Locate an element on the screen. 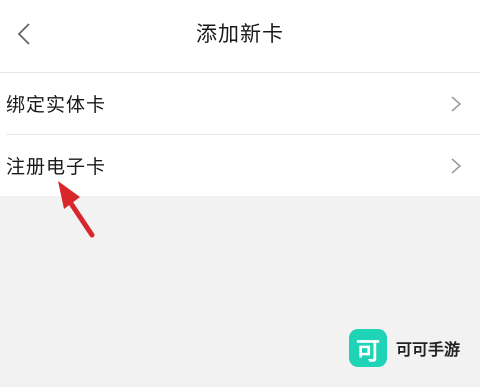 Image resolution: width=480 pixels, height=387 pixels. page-title: 添加新卡 is located at coordinates (240, 34).